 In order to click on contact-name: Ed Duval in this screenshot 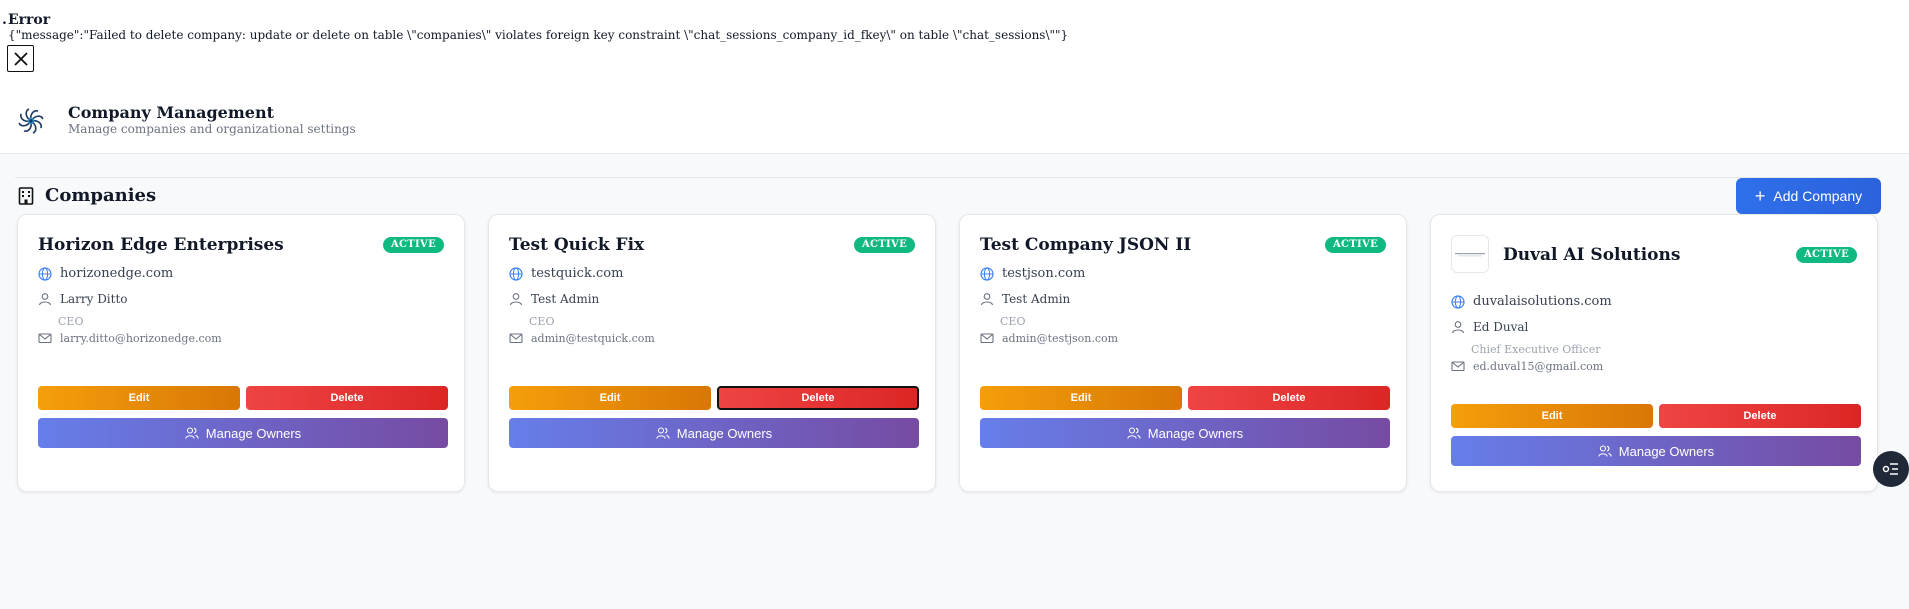, I will do `click(1501, 327)`.